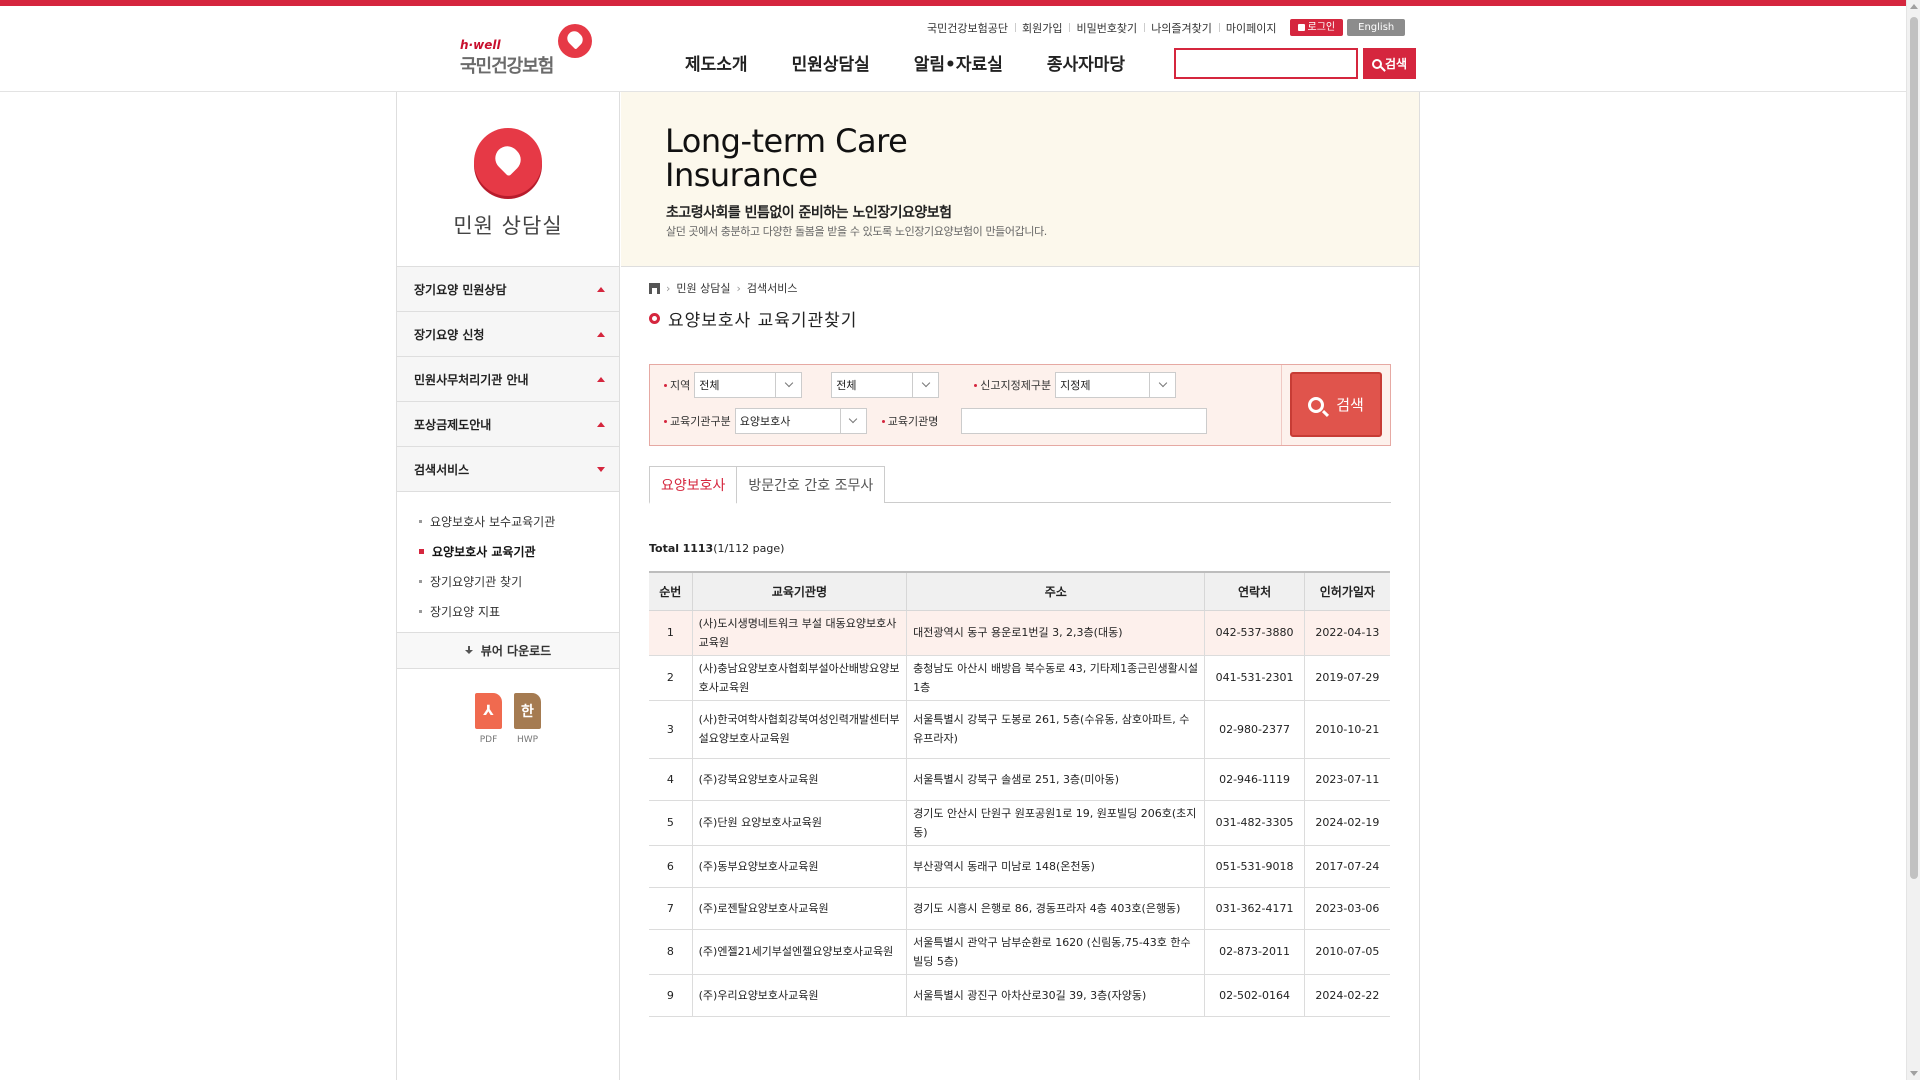 The image size is (1920, 1080). I want to click on sidebar-item-reward: 포상금제도안내, so click(508, 424).